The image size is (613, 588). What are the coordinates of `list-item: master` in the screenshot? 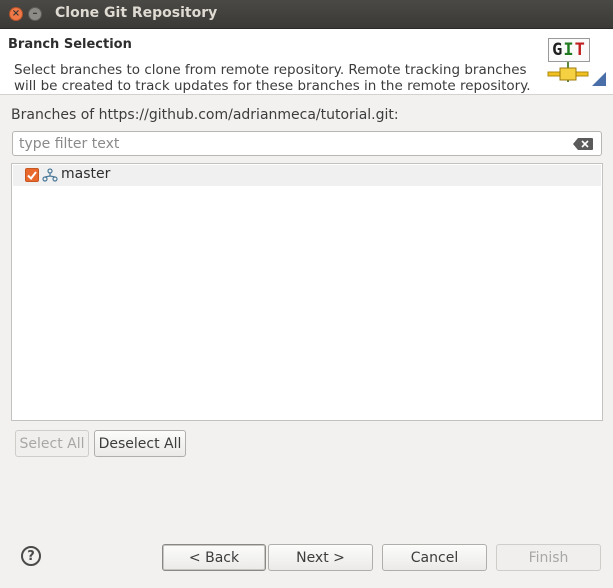 It's located at (307, 175).